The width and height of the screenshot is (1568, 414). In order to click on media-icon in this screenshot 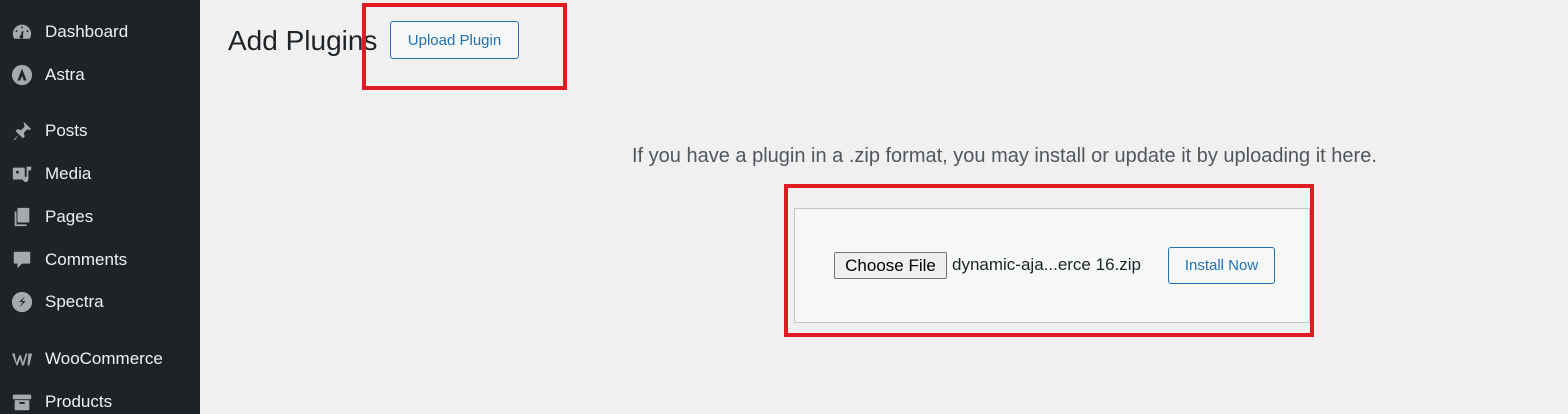, I will do `click(22, 174)`.